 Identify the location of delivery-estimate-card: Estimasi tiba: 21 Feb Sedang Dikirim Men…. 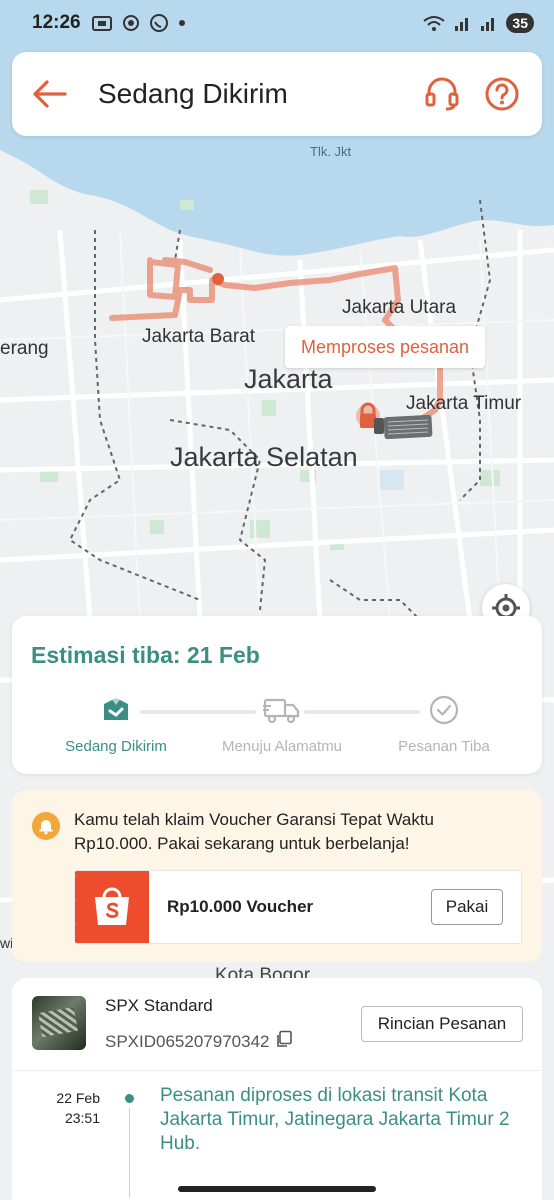
(277, 695).